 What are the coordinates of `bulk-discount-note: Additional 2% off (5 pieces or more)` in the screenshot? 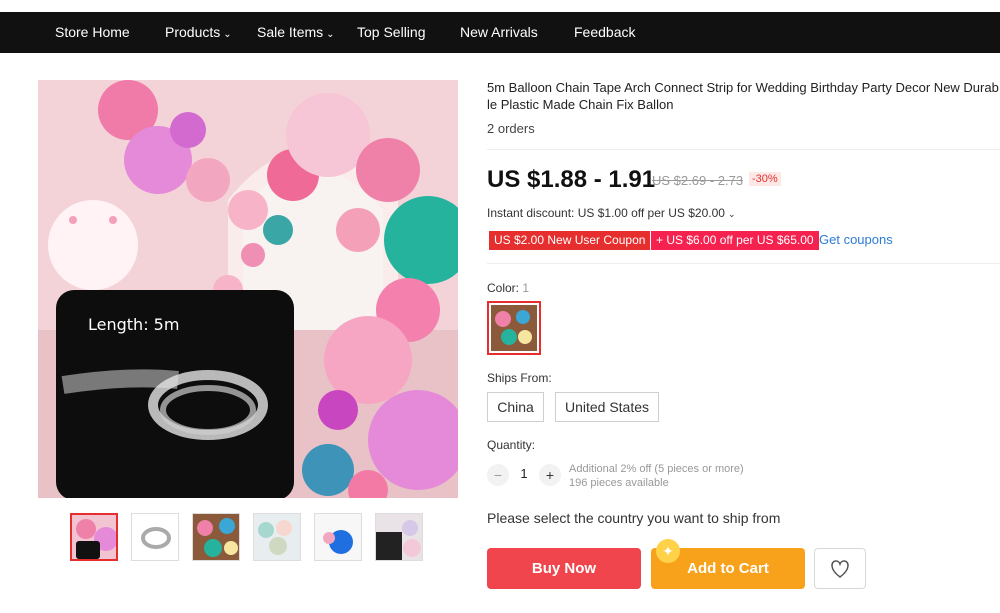 It's located at (656, 469).